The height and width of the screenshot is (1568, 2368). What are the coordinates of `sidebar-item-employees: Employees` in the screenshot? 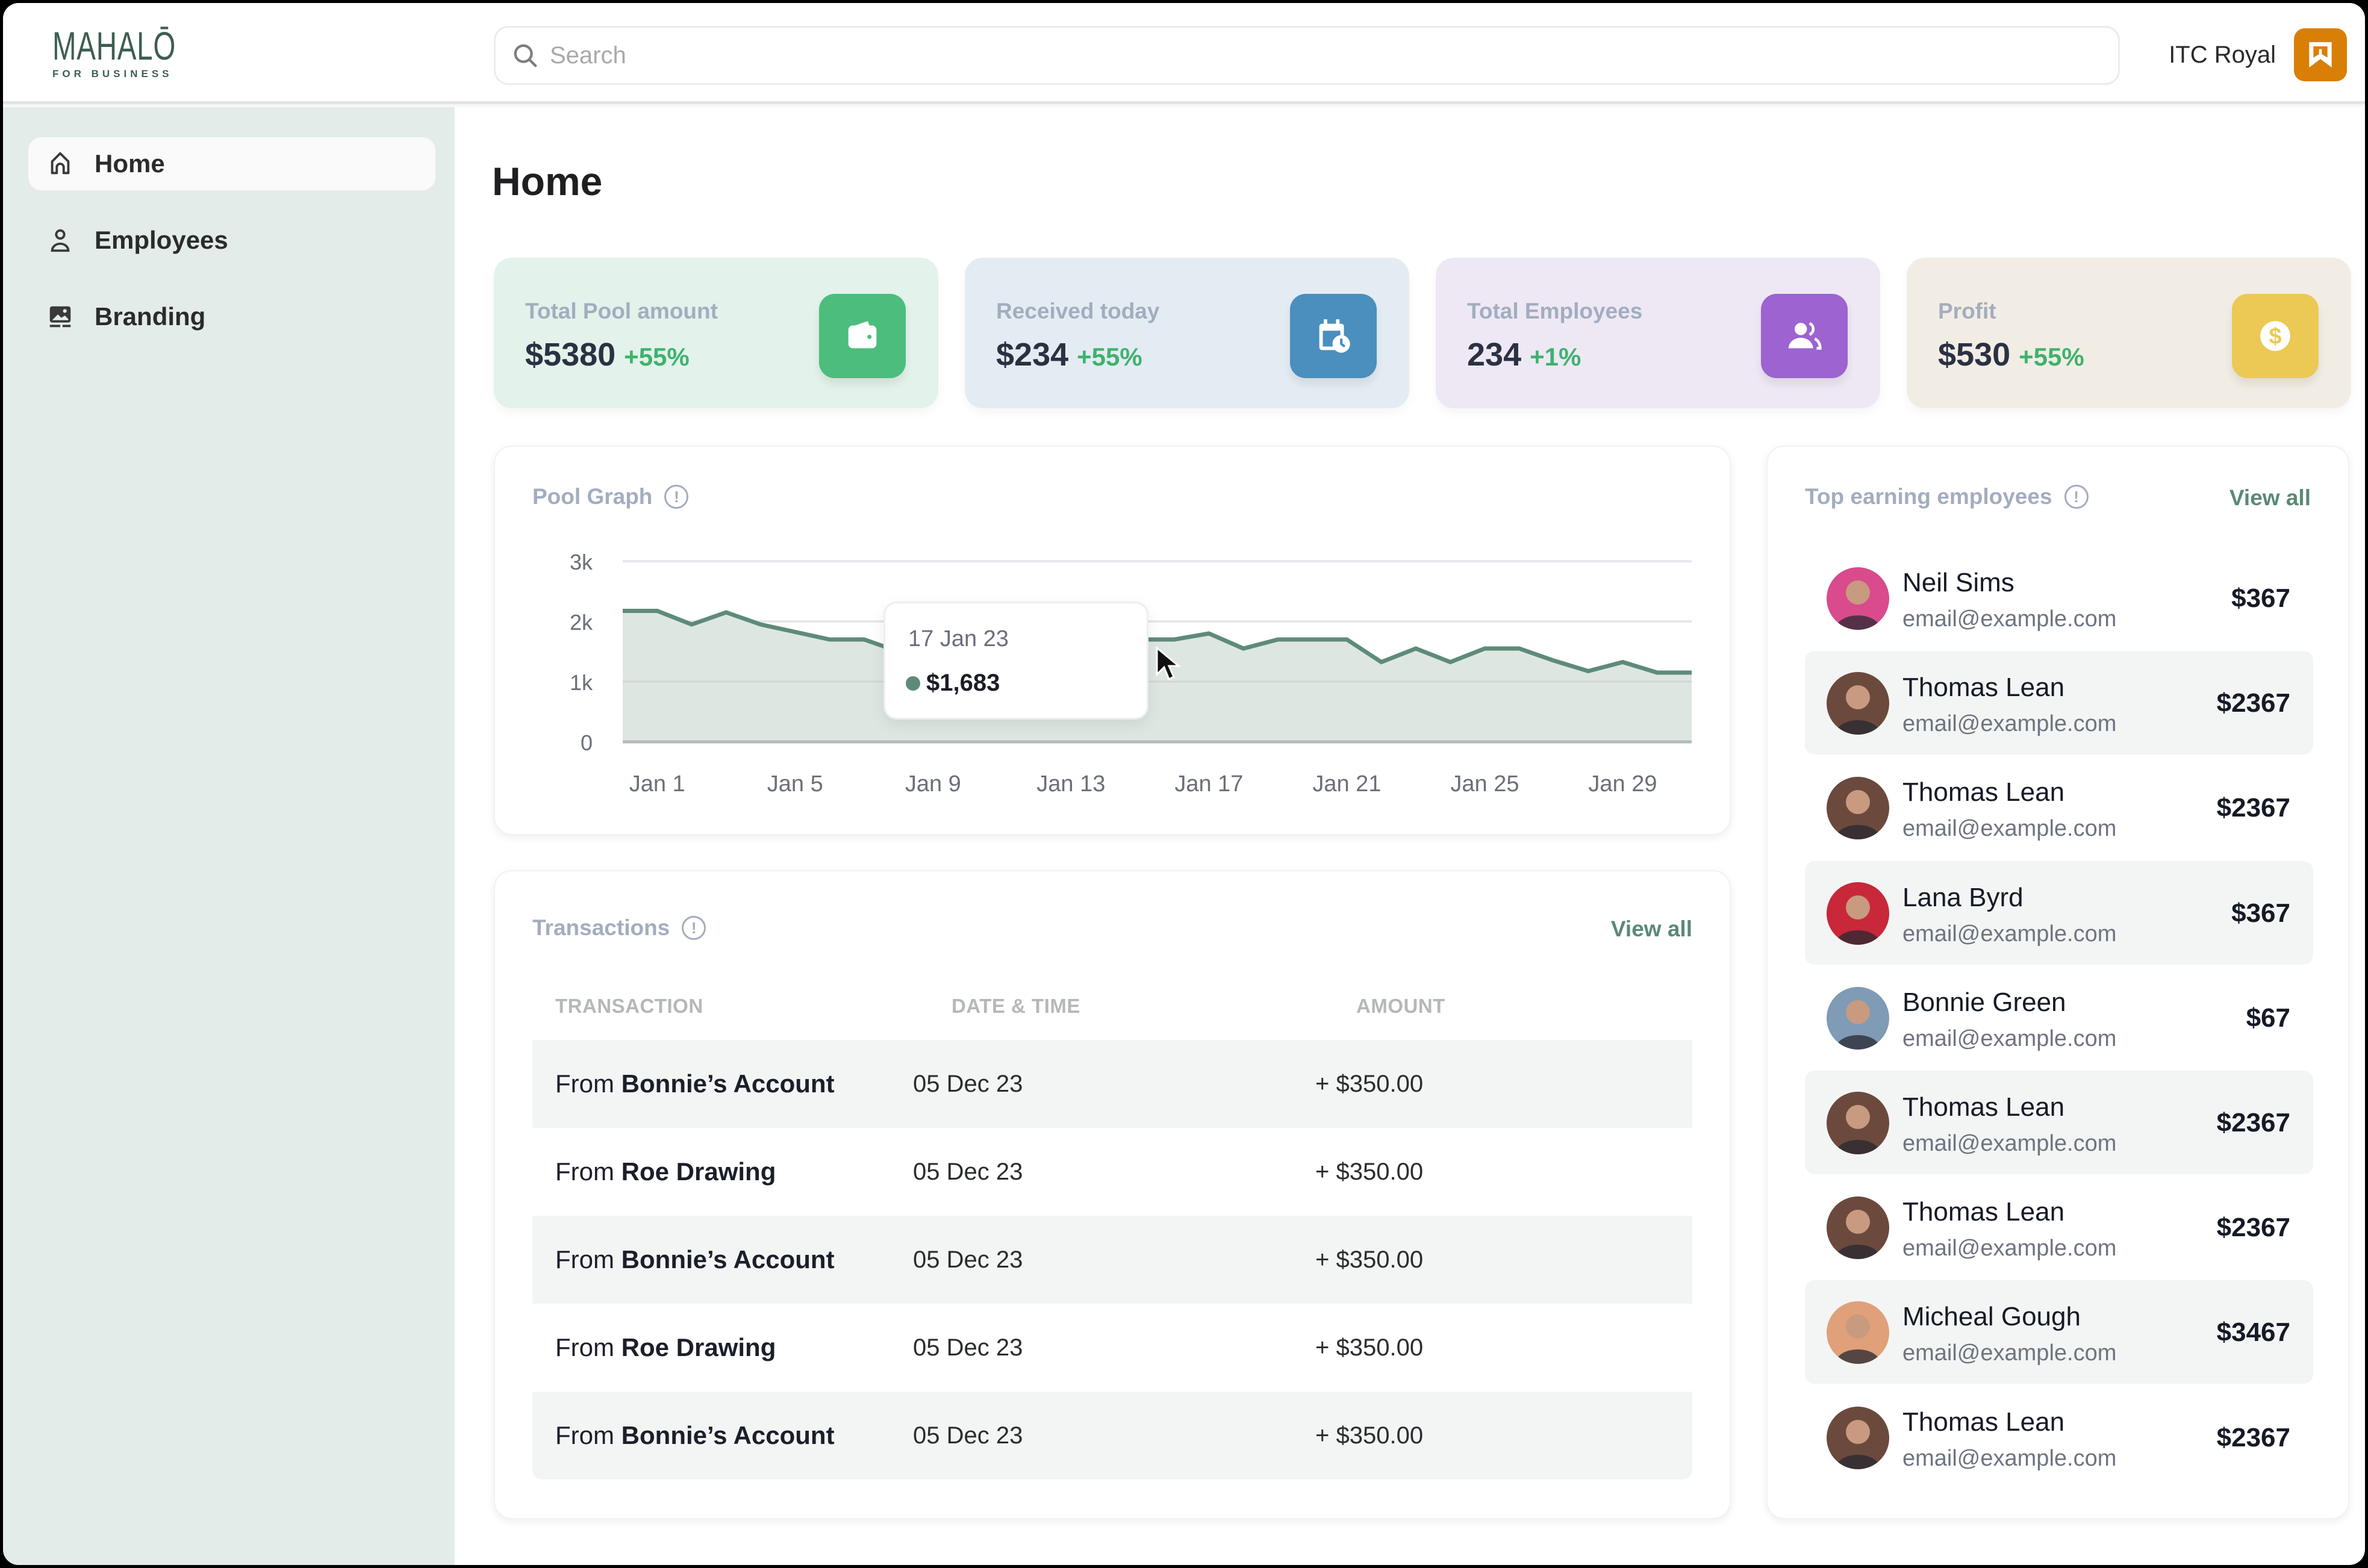 It's located at (231, 240).